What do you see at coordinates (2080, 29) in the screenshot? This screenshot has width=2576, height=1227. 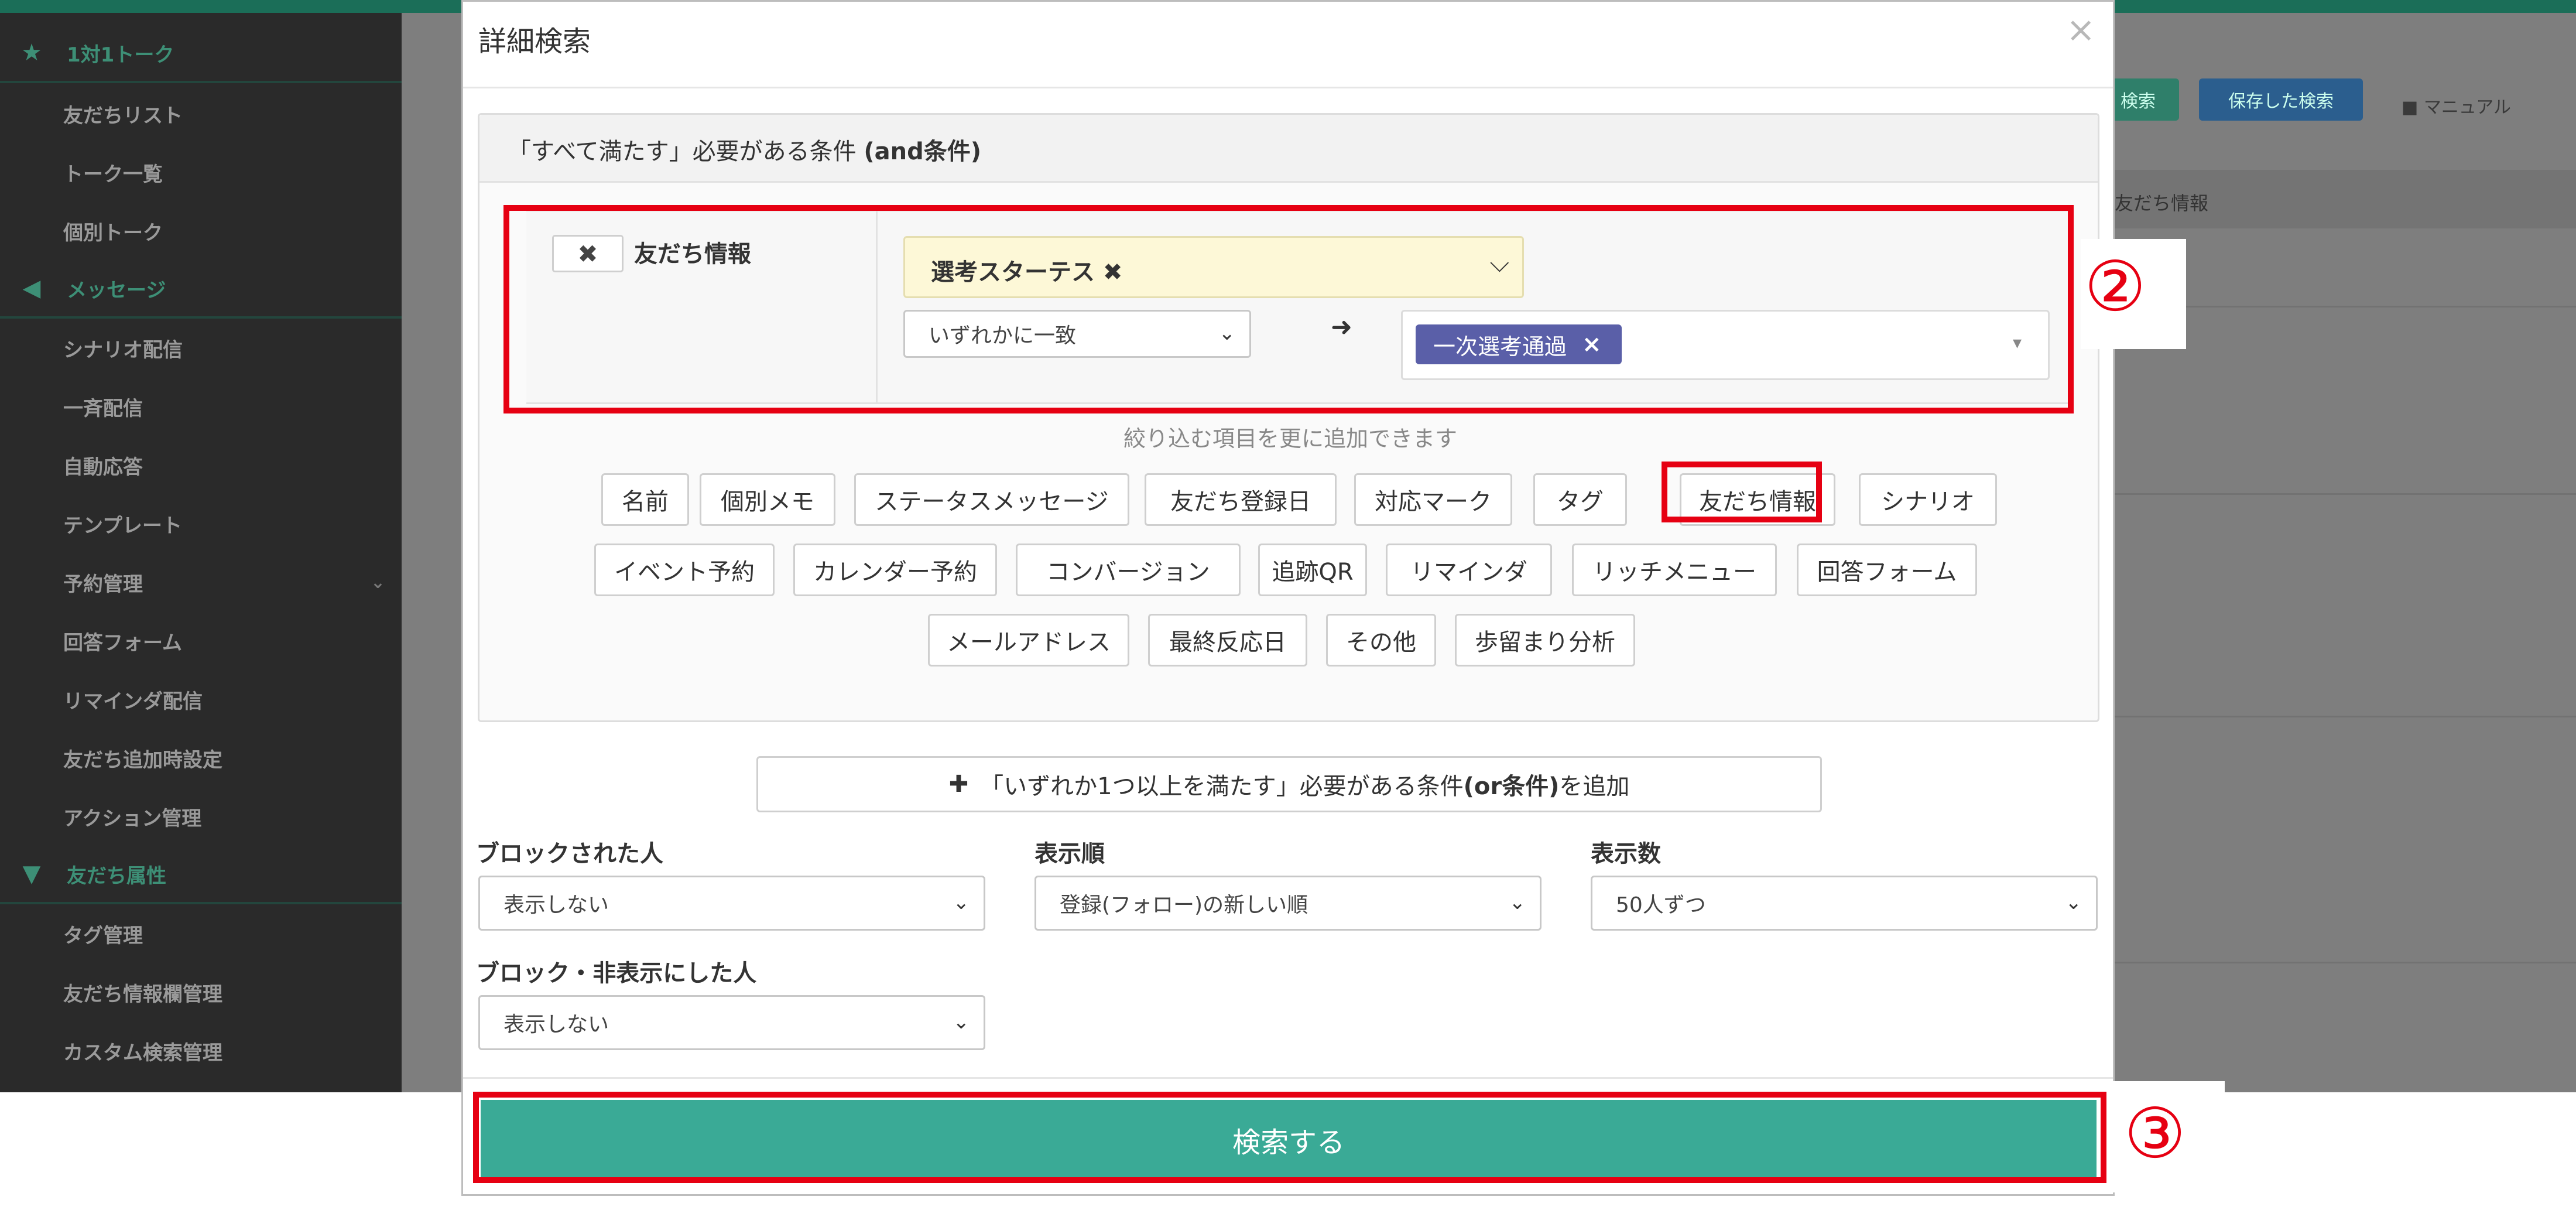 I see `close-icon: ×` at bounding box center [2080, 29].